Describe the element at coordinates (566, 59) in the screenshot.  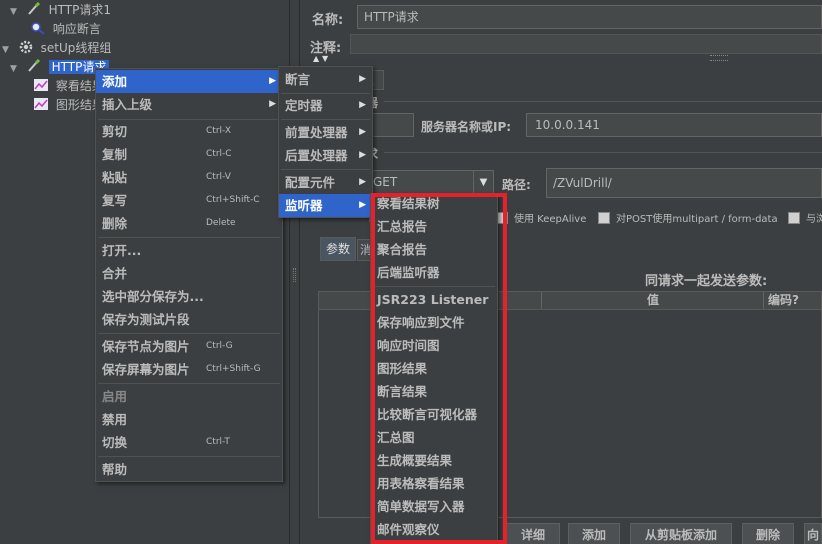
I see `collapse-bar: ▲ ▼` at that location.